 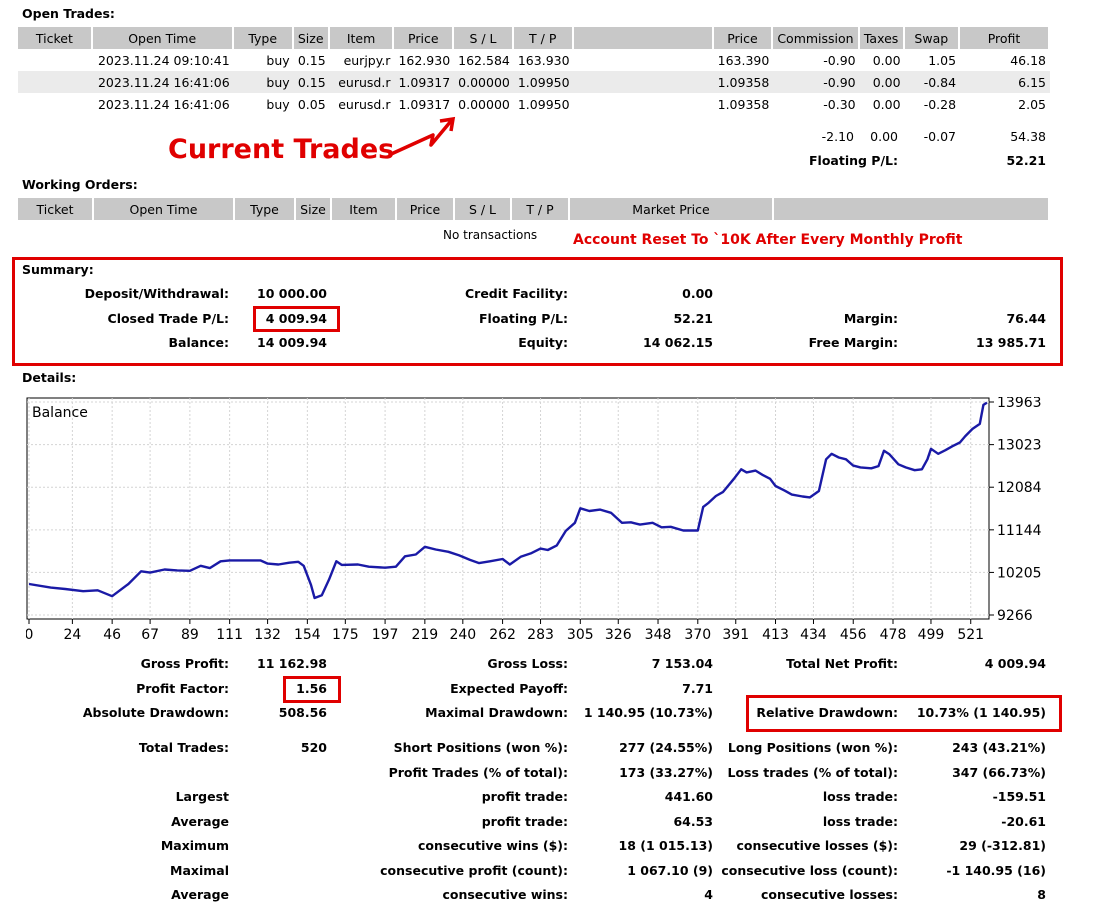 I want to click on gross-profit-value: 11 162.98, so click(x=292, y=663).